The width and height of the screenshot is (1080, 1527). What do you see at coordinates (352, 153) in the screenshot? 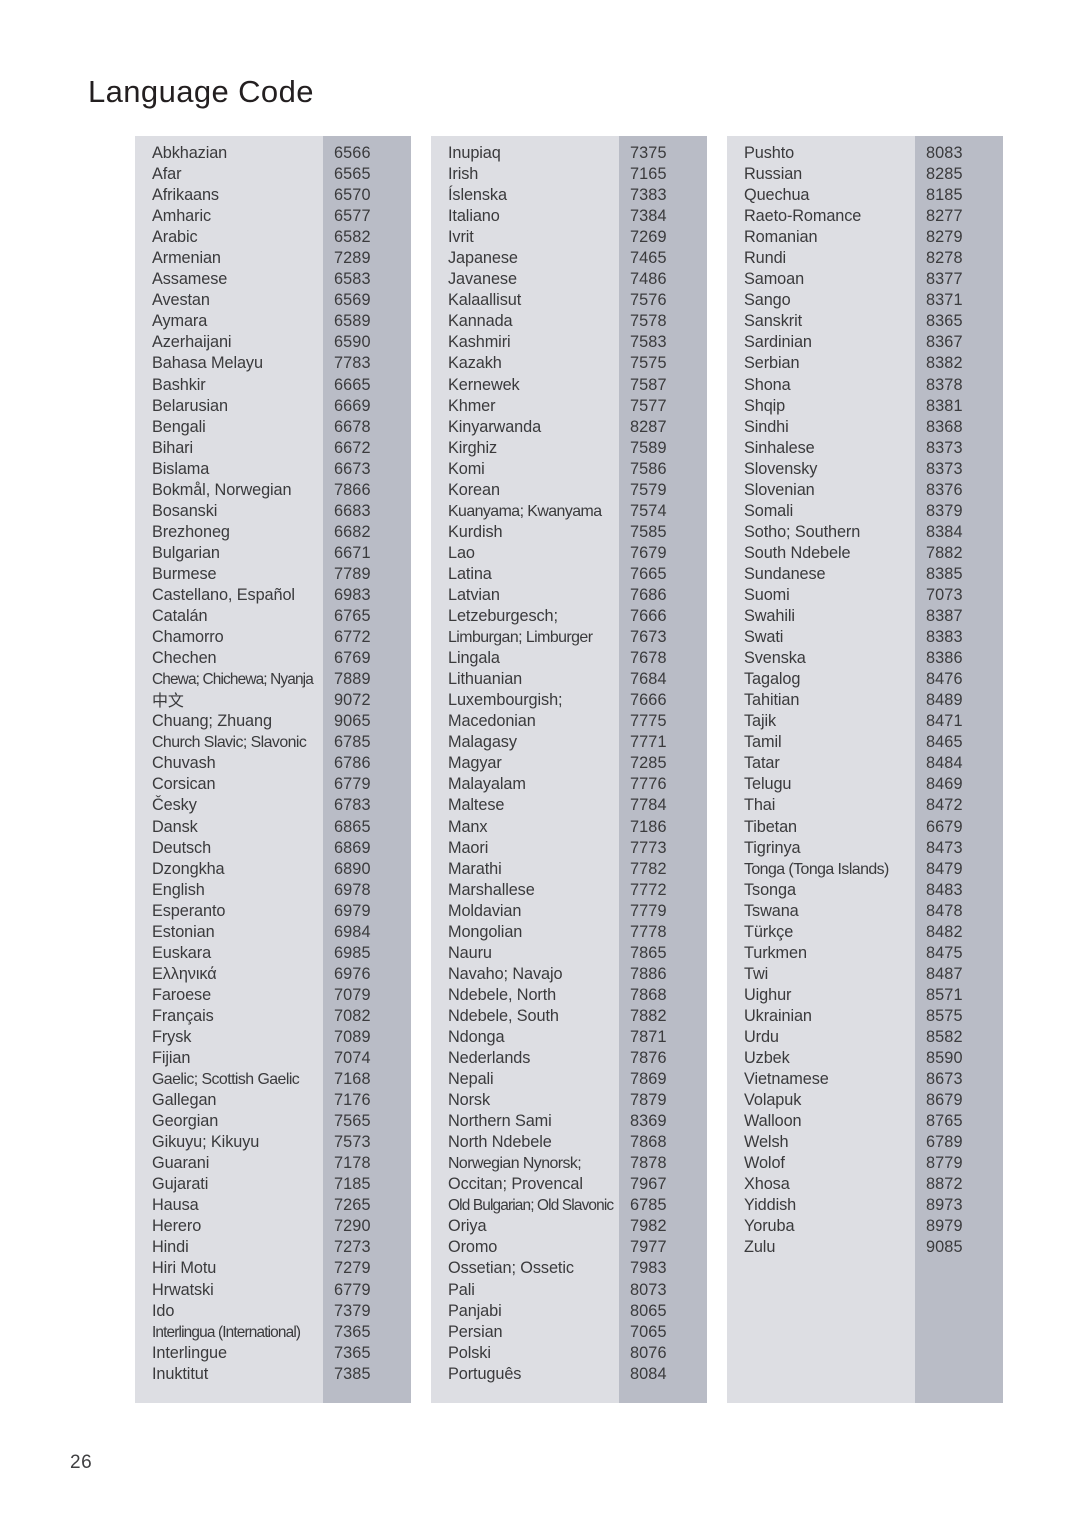
I see `language-code: 6566` at bounding box center [352, 153].